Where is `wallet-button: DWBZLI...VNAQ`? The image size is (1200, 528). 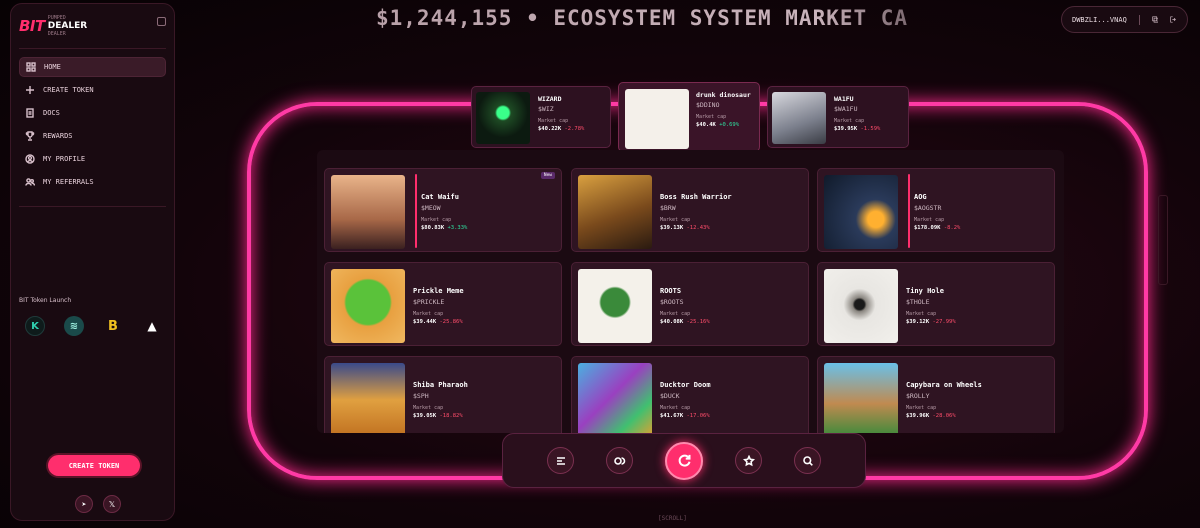
wallet-button: DWBZLI...VNAQ is located at coordinates (1124, 19).